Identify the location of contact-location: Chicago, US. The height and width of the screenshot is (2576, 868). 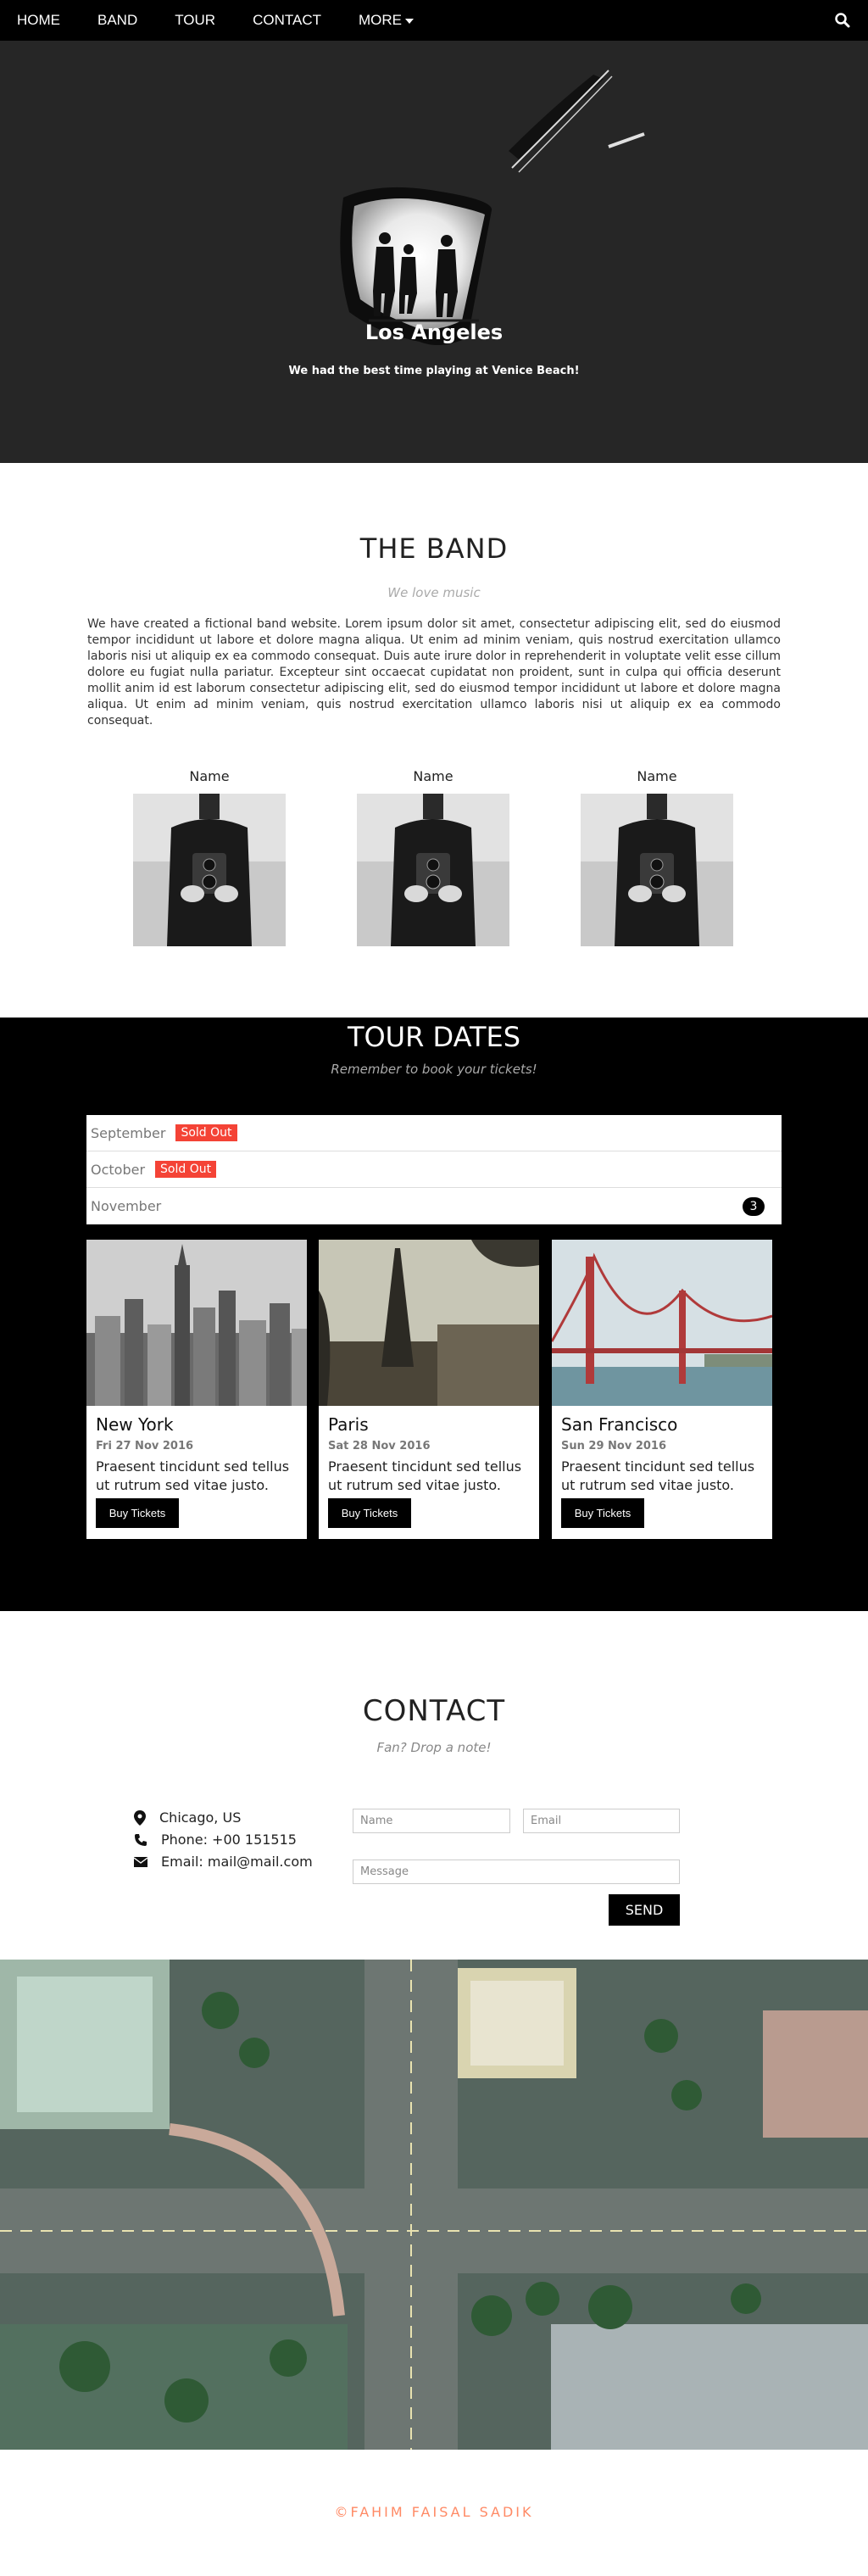
(187, 1817).